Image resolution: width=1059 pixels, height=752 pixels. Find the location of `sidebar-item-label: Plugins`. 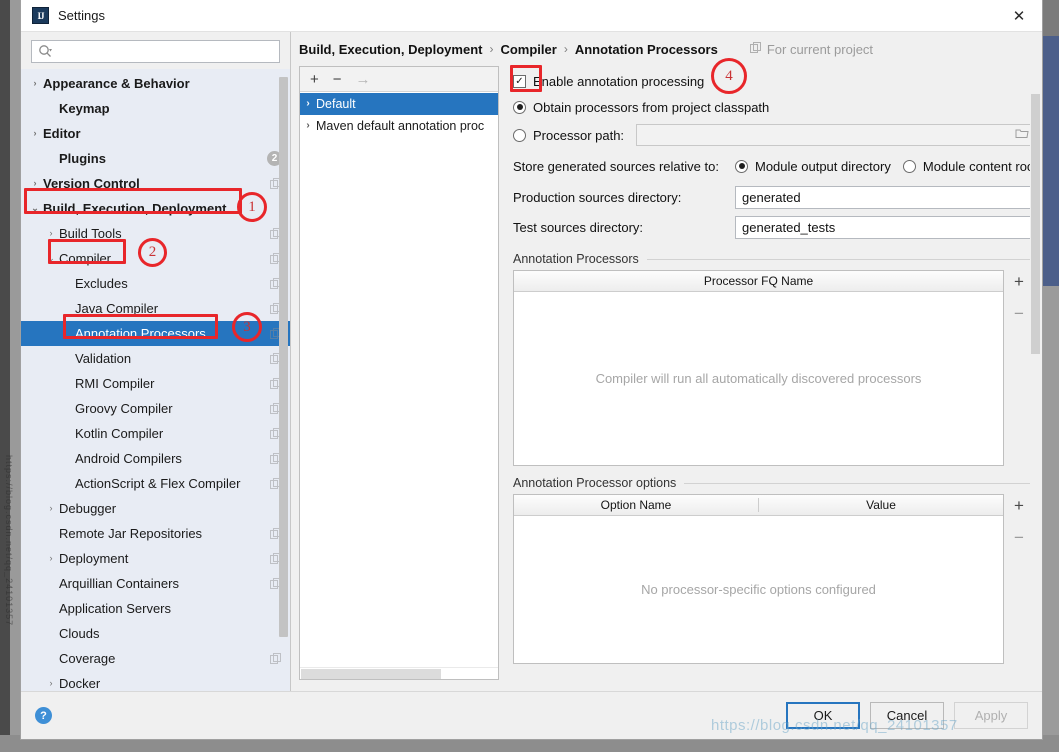

sidebar-item-label: Plugins is located at coordinates (82, 158).